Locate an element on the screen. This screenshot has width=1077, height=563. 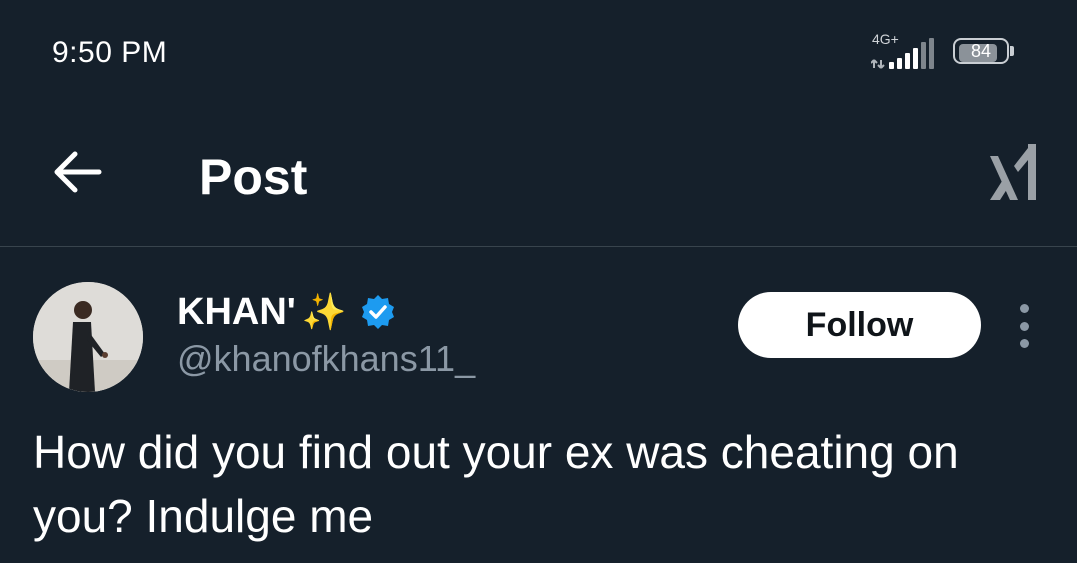
battery-icon: 84 is located at coordinates (984, 52).